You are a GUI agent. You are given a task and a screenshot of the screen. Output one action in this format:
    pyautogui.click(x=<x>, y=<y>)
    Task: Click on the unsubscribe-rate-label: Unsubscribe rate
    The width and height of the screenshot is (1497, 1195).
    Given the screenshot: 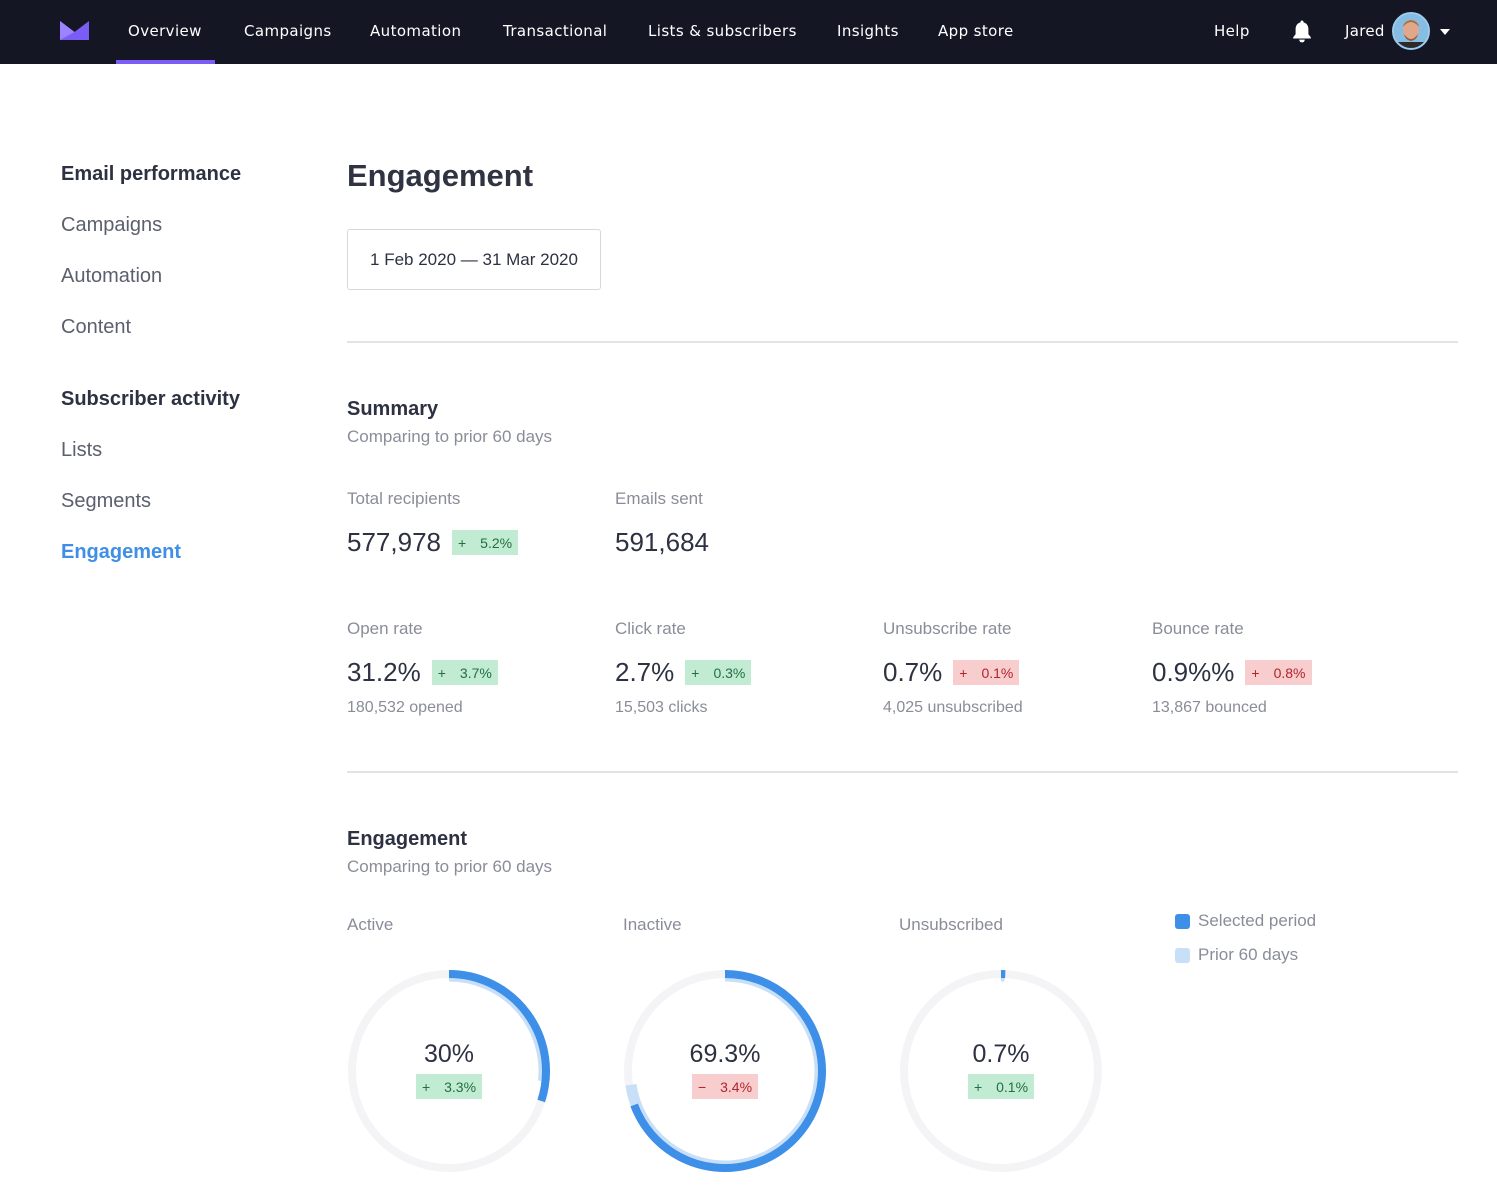 What is the action you would take?
    pyautogui.click(x=947, y=628)
    